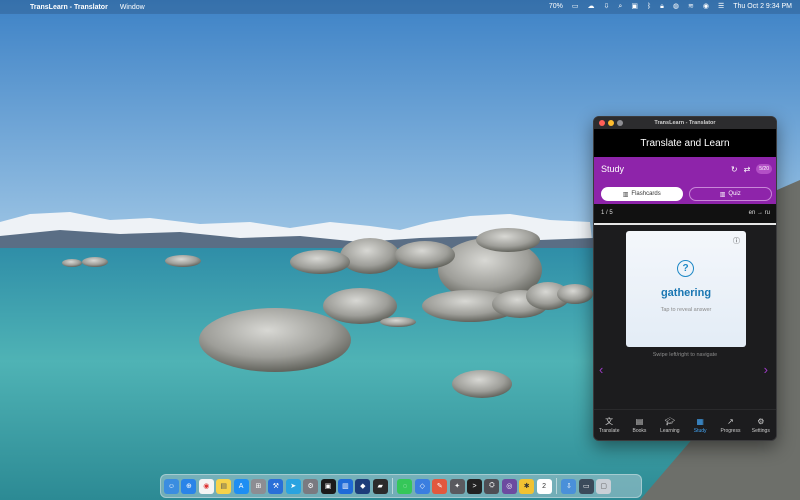 This screenshot has height=500, width=800. I want to click on battery-percent: 70%, so click(556, 7).